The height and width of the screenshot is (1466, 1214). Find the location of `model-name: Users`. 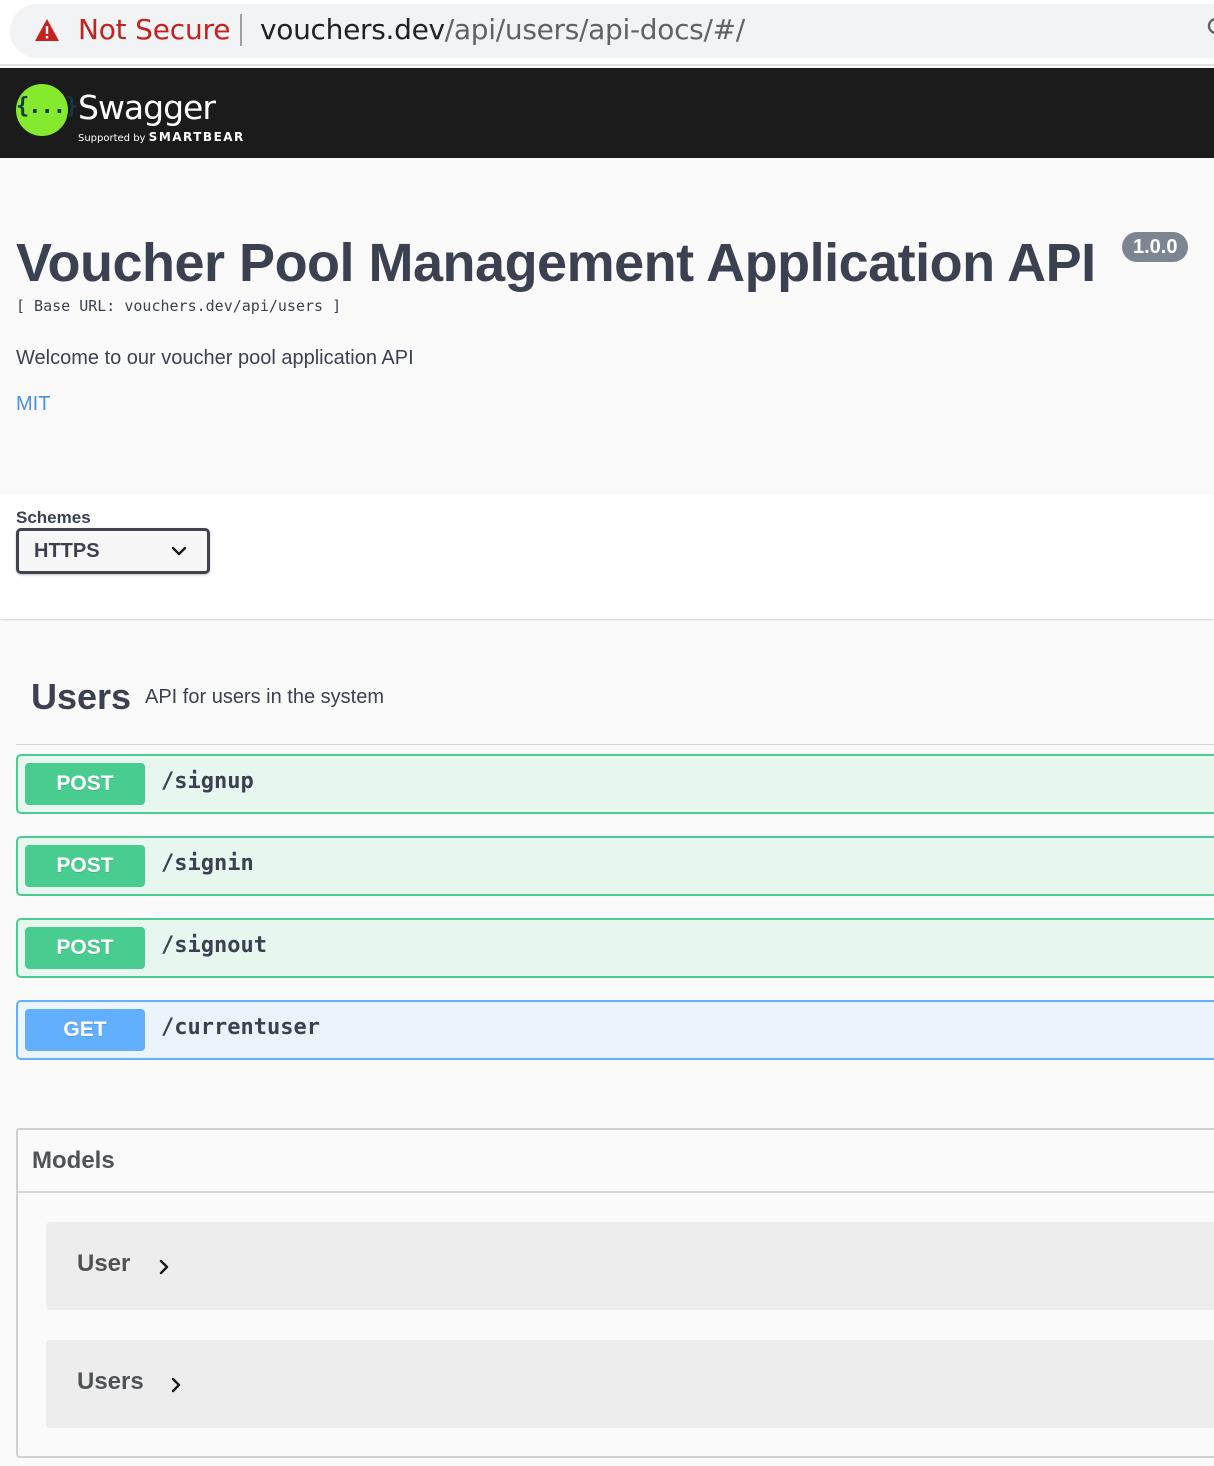

model-name: Users is located at coordinates (110, 1381).